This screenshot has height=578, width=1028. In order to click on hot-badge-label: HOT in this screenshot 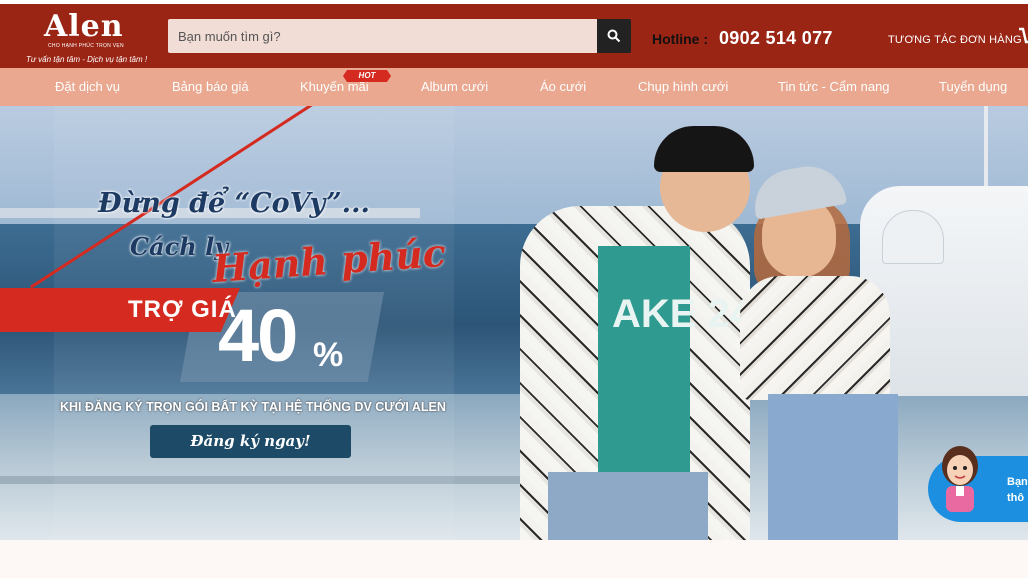, I will do `click(367, 75)`.